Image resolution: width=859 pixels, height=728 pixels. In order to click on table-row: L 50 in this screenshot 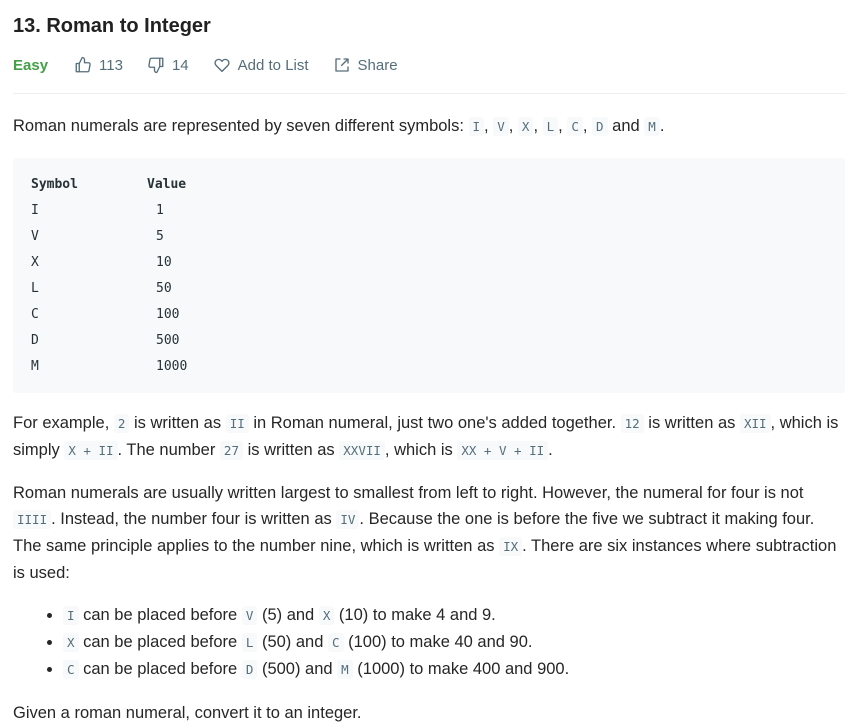, I will do `click(429, 288)`.